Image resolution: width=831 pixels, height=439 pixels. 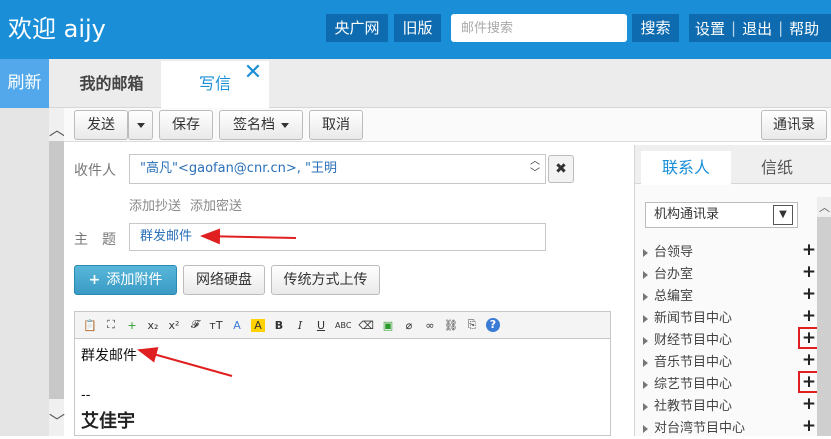 What do you see at coordinates (655, 28) in the screenshot?
I see `search-button: 搜索` at bounding box center [655, 28].